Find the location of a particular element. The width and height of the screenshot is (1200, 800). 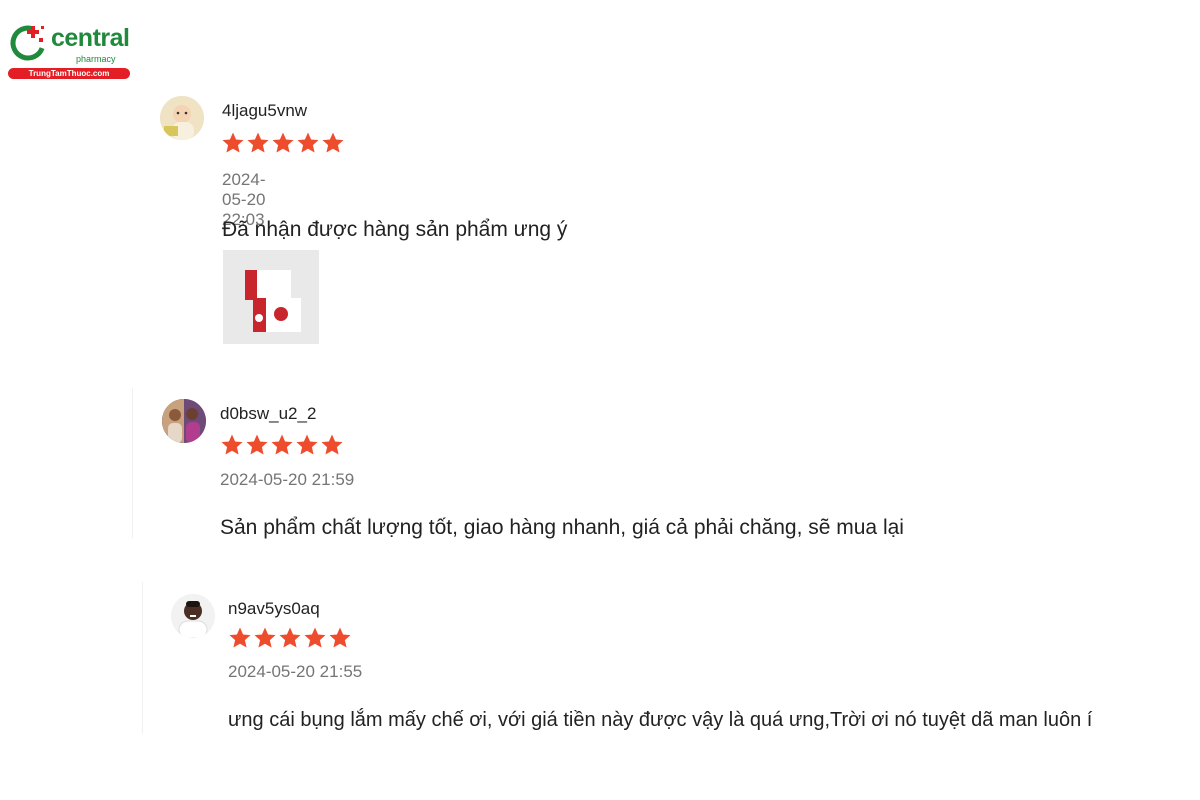

logo-mark-icon is located at coordinates (28, 43).